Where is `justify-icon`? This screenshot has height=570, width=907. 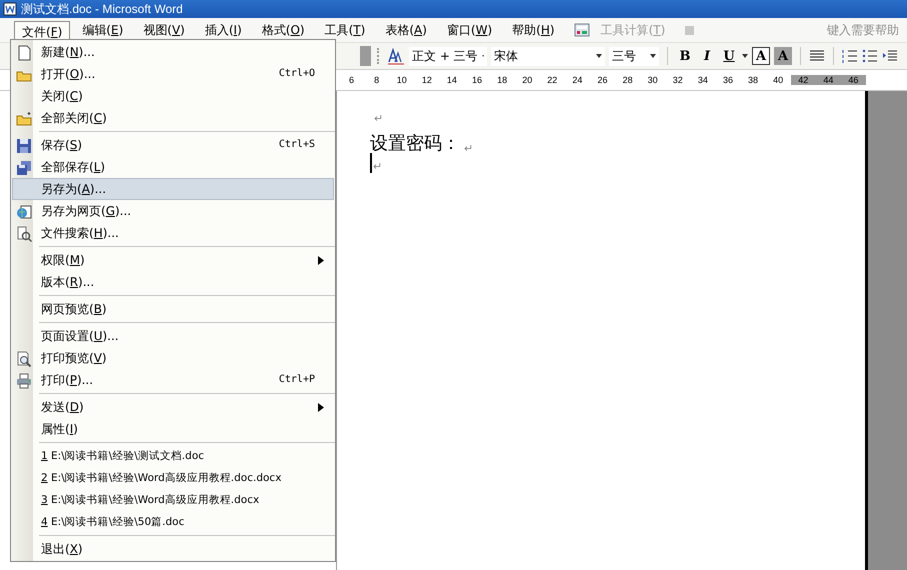
justify-icon is located at coordinates (817, 56).